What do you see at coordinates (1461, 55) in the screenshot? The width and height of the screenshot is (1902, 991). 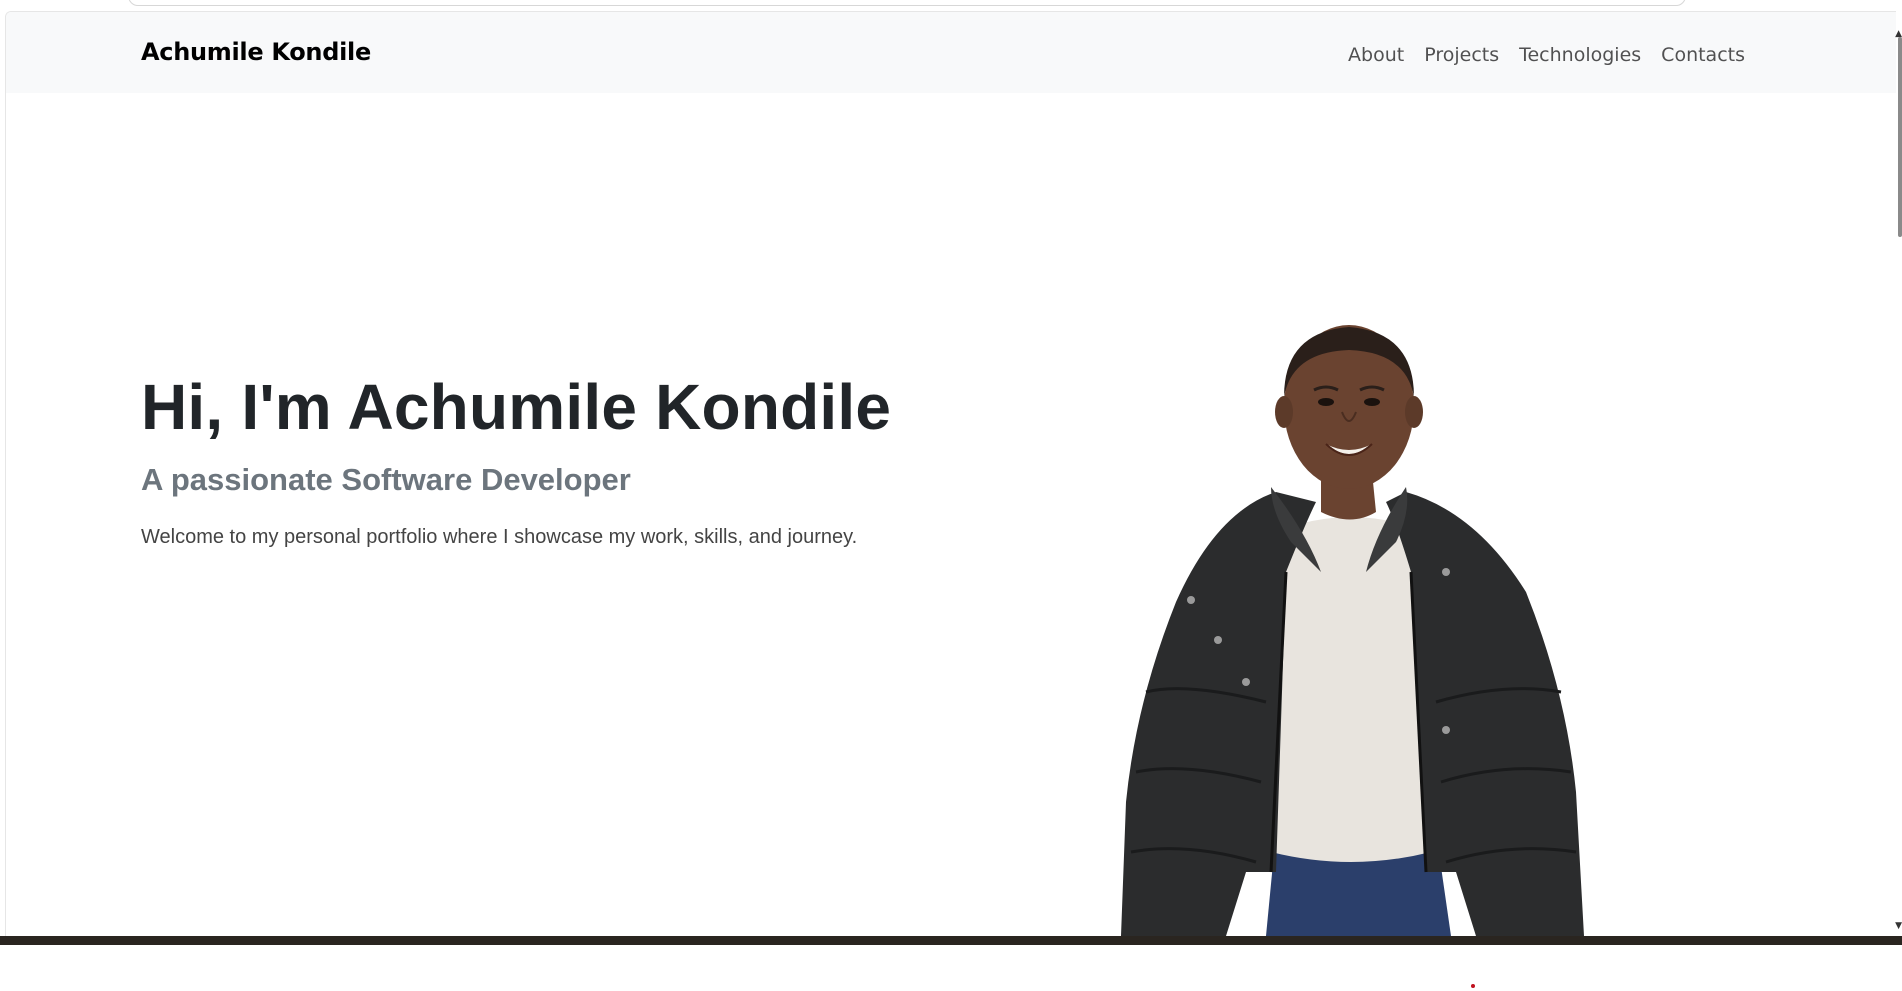 I see `nav-link-projects: Projects` at bounding box center [1461, 55].